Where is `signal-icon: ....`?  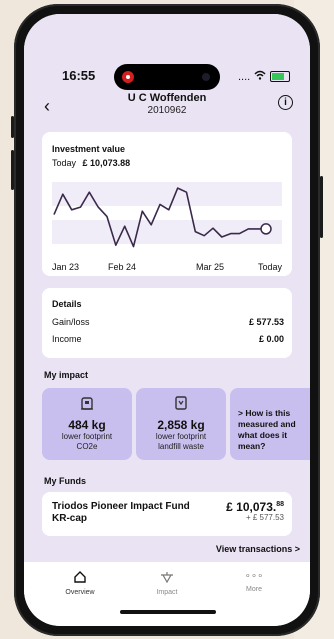 signal-icon: .... is located at coordinates (244, 76).